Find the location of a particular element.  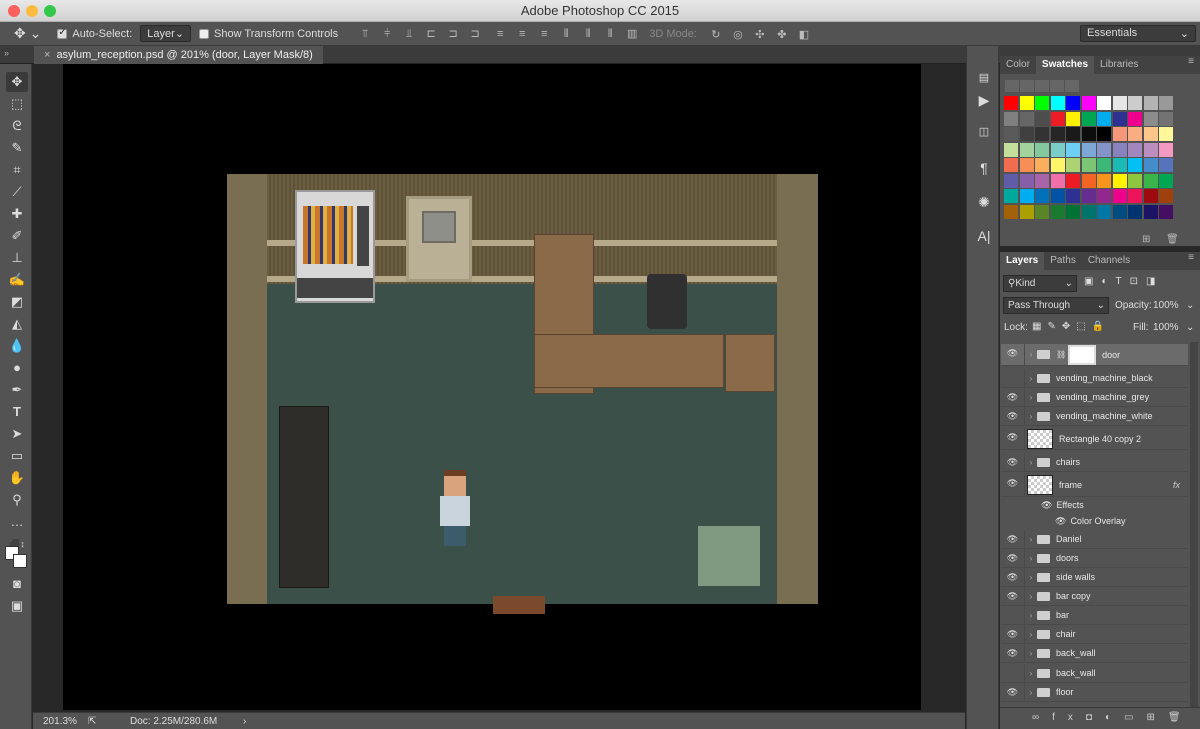

filter-smart-icon: ◨ is located at coordinates (1154, 281).